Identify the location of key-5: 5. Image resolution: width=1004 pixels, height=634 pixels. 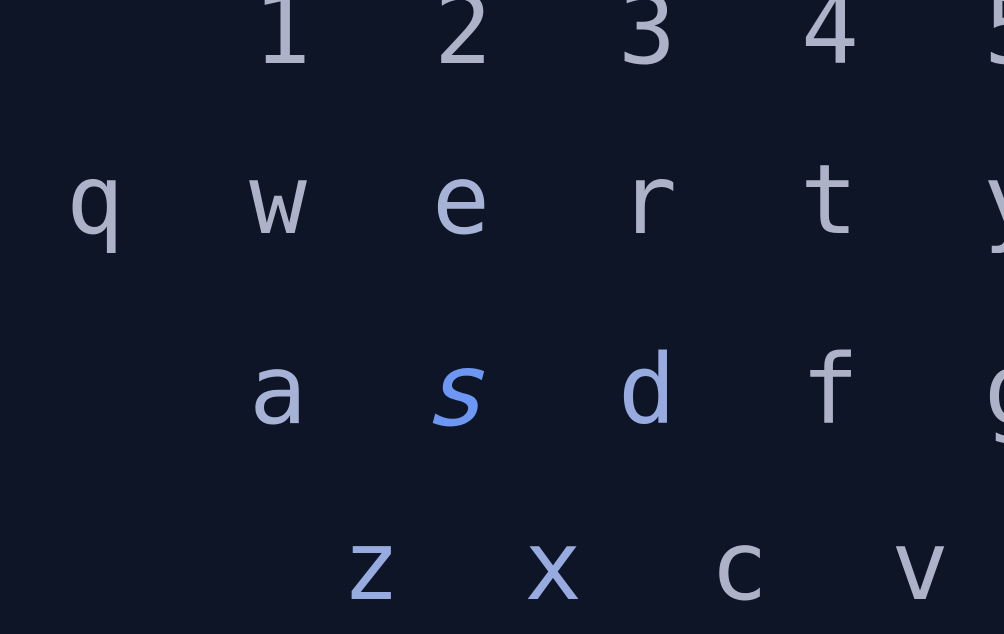
(983, 45).